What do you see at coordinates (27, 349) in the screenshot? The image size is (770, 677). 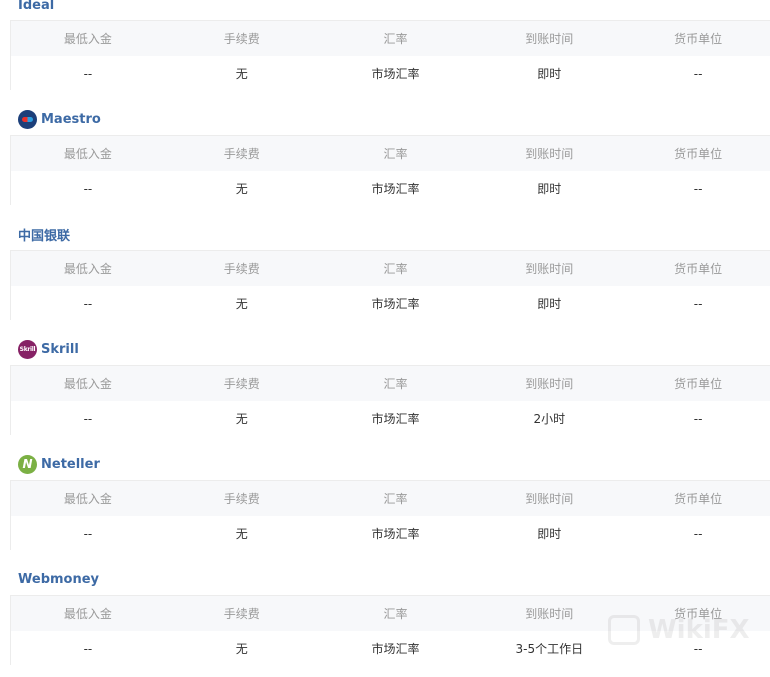 I see `skrill-logo-icon: Skrill` at bounding box center [27, 349].